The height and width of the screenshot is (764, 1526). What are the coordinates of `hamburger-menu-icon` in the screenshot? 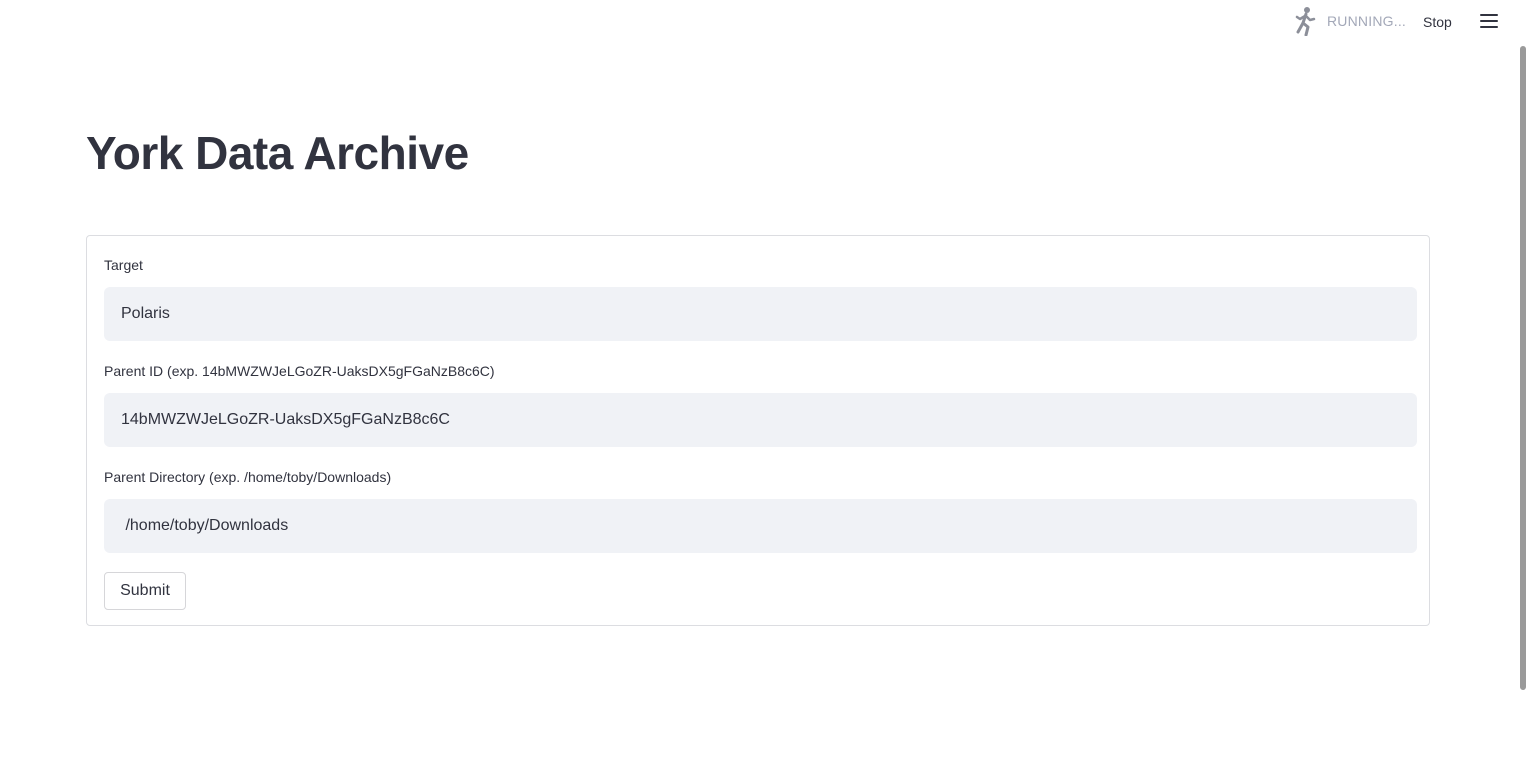 It's located at (1489, 21).